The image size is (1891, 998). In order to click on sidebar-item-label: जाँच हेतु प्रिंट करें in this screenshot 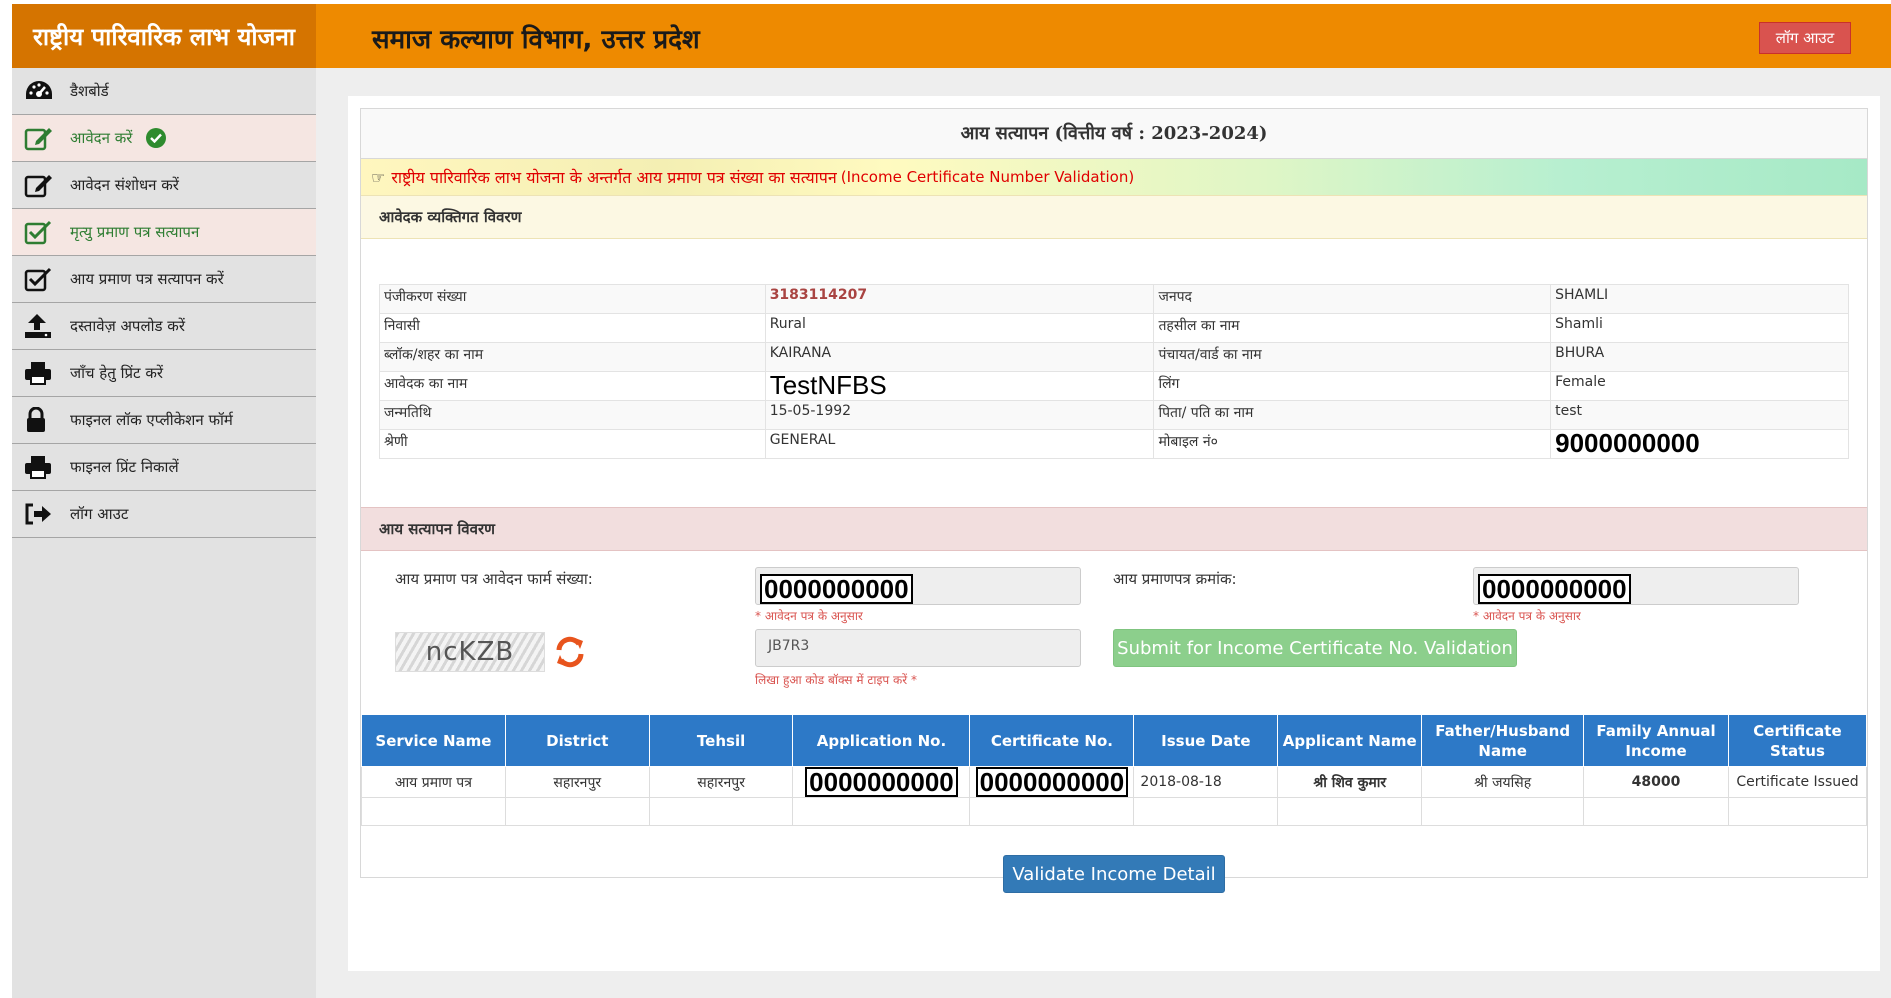, I will do `click(116, 373)`.